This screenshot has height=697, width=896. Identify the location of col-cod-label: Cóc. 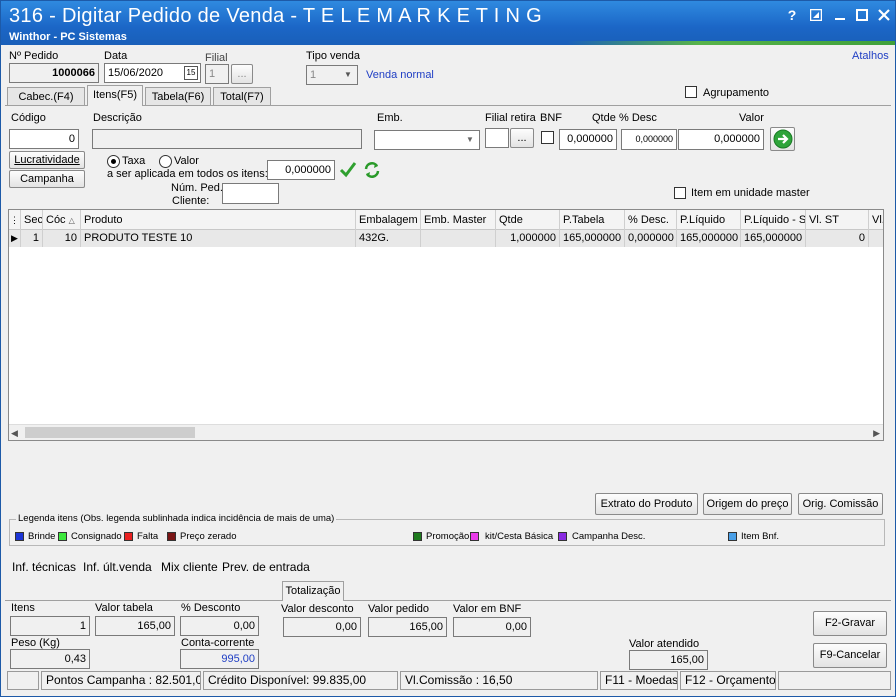
(56, 220).